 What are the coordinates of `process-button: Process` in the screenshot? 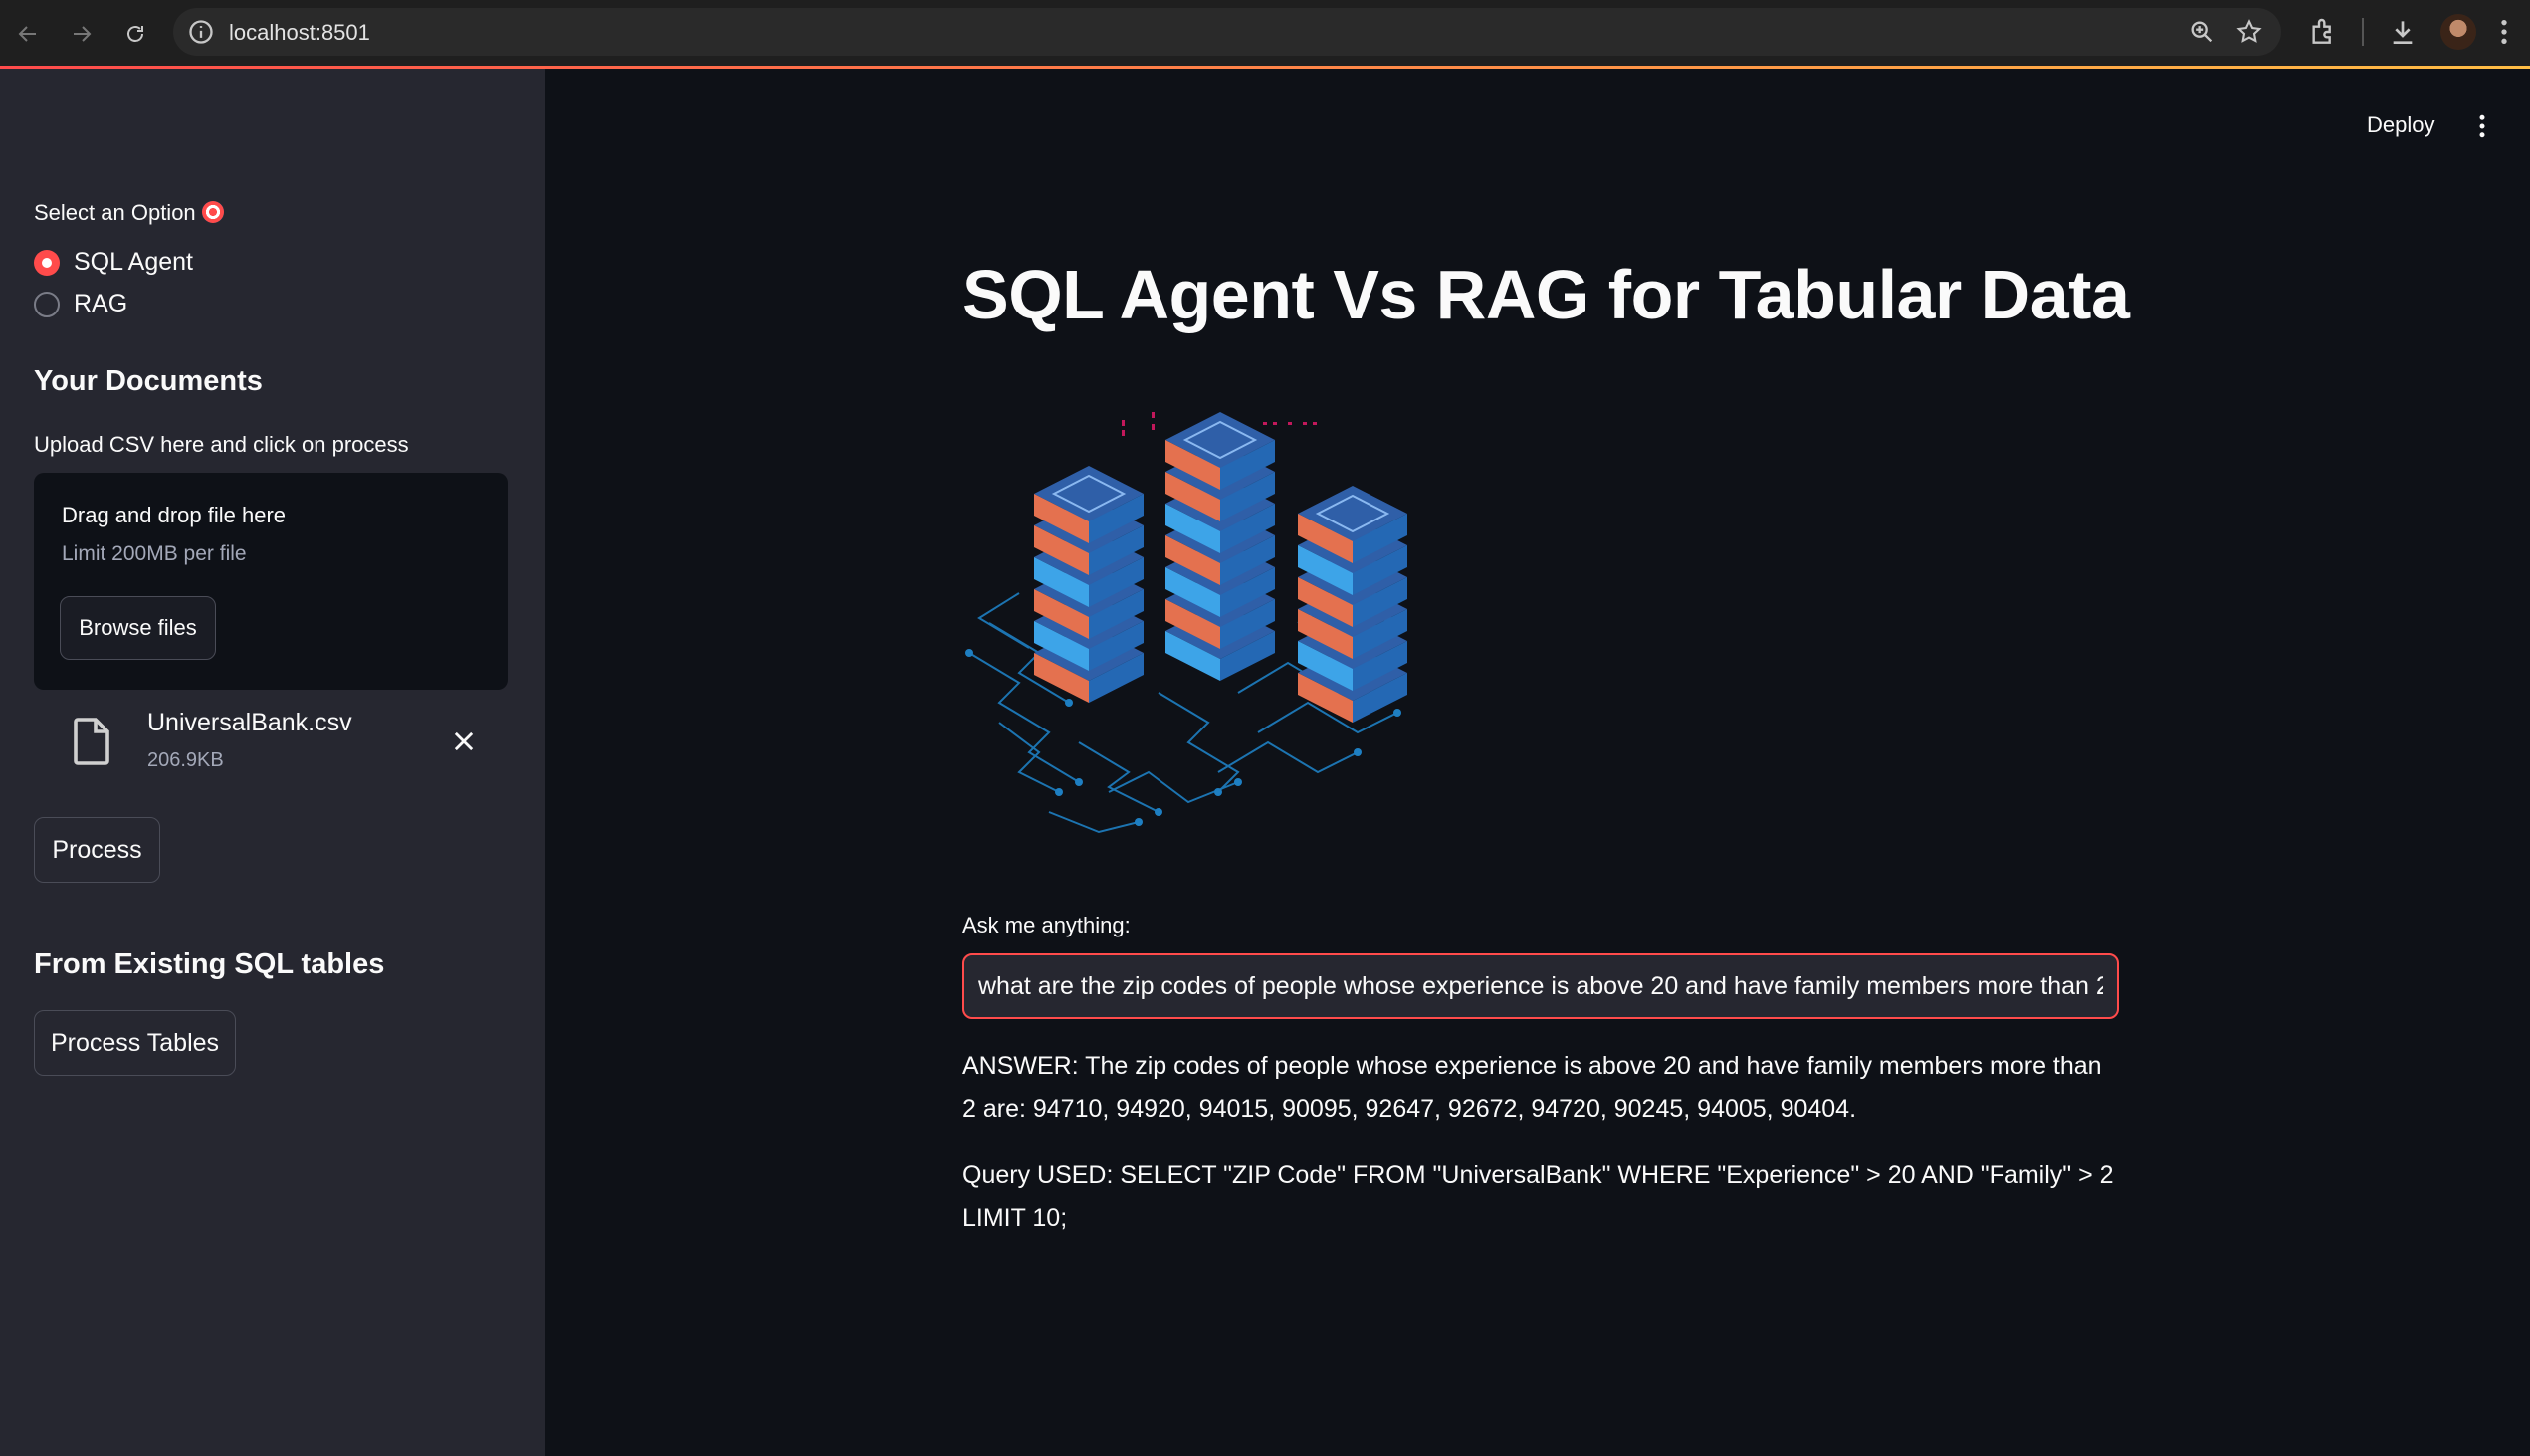 It's located at (97, 850).